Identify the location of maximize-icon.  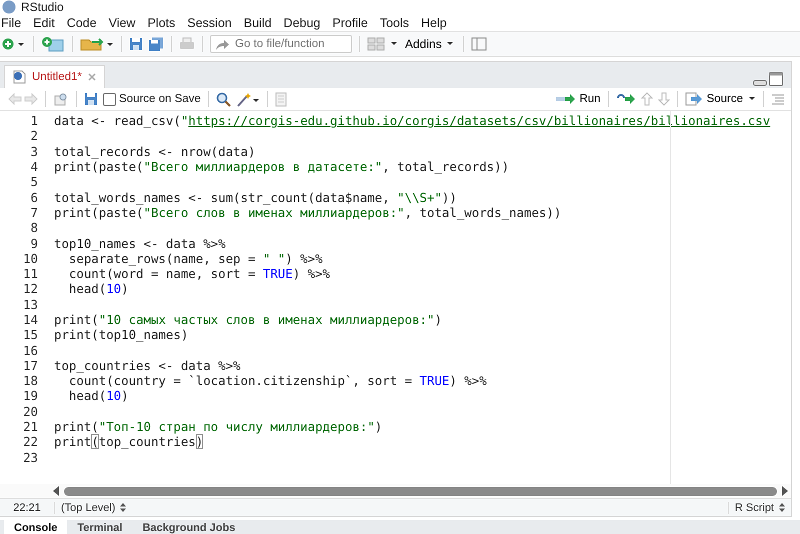
(776, 79).